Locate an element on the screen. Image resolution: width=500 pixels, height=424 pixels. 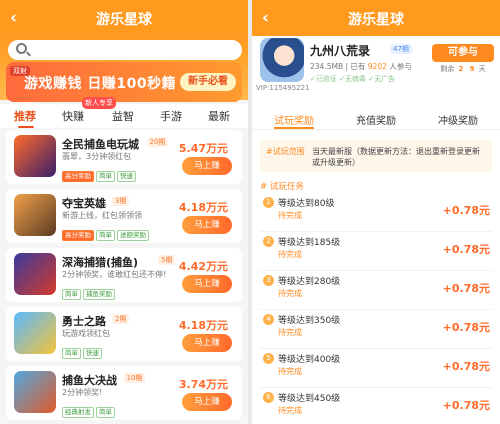
tab-puzzle: 益智 is located at coordinates (123, 116).